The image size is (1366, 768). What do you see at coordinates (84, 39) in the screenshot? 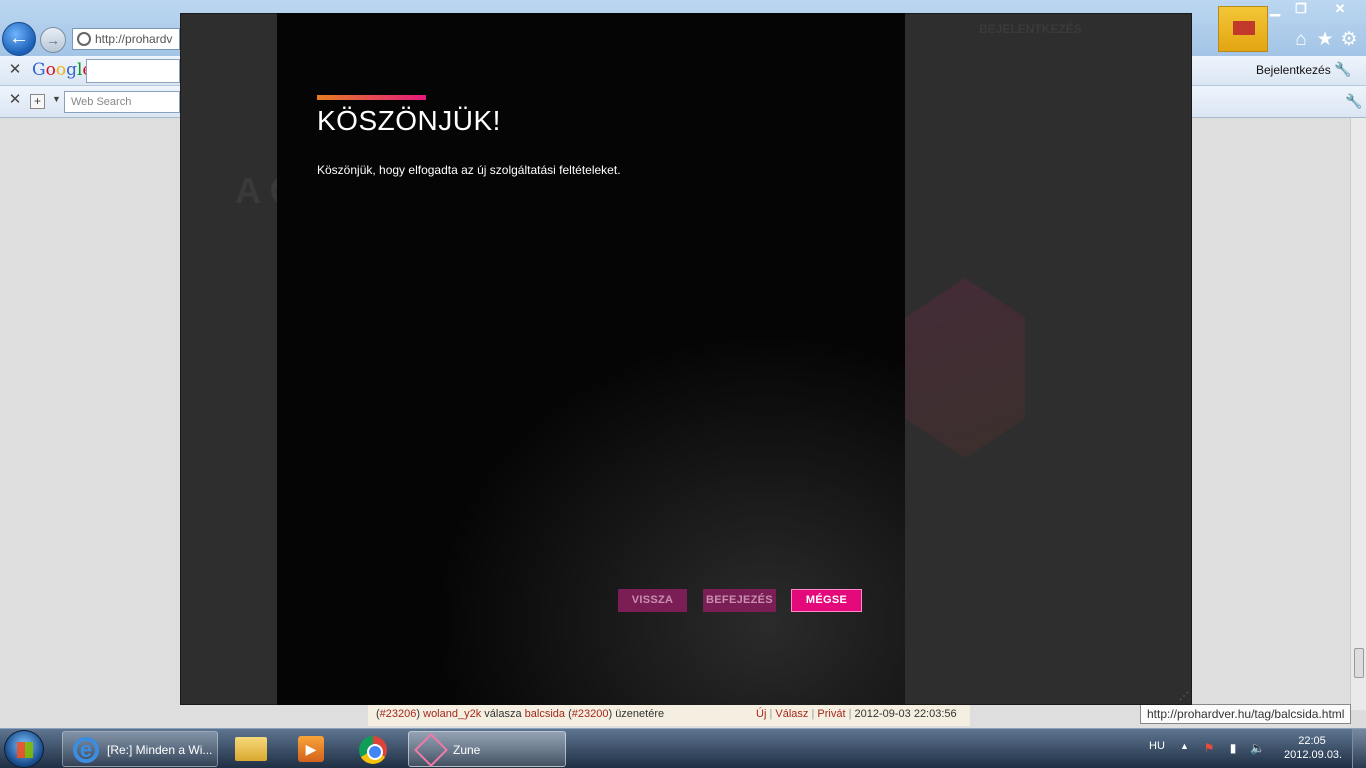
I see `page-icon` at bounding box center [84, 39].